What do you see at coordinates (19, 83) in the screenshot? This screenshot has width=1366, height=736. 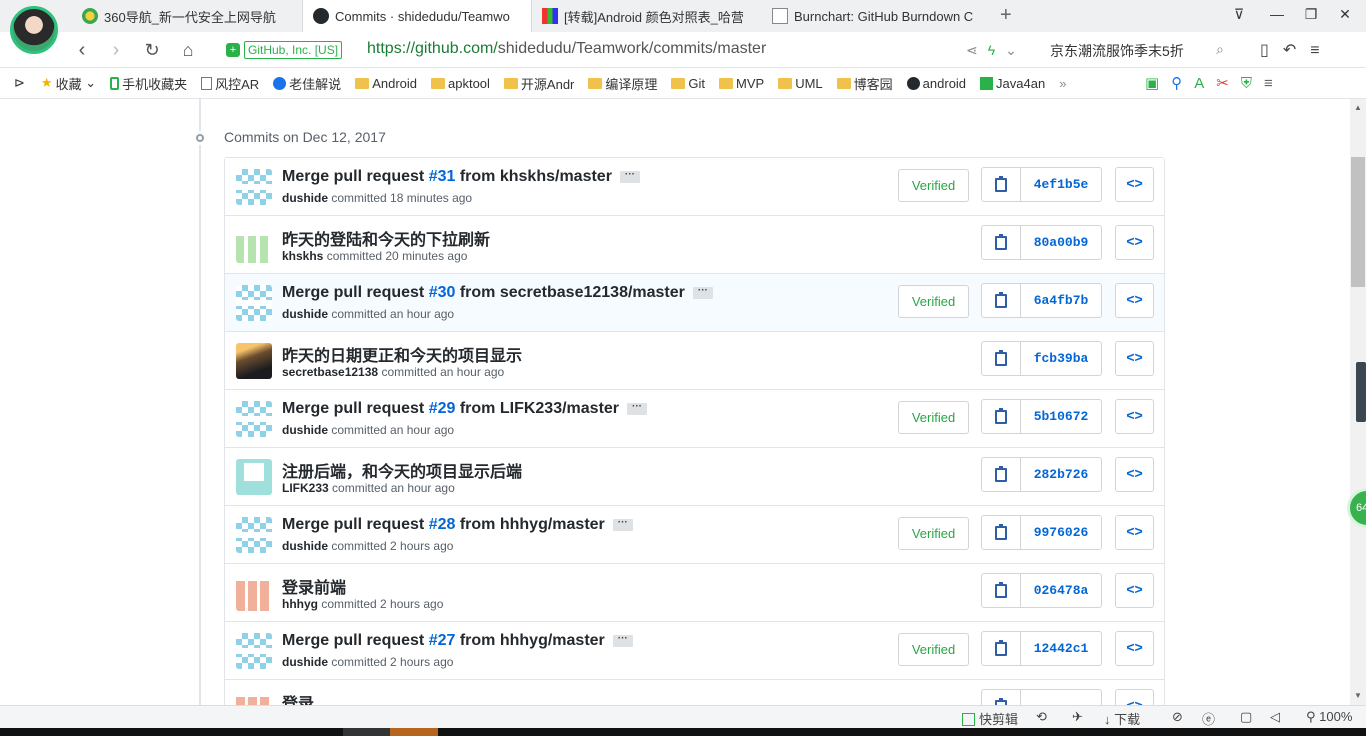 I see `sidebar-toggle-icon: ⊳` at bounding box center [19, 83].